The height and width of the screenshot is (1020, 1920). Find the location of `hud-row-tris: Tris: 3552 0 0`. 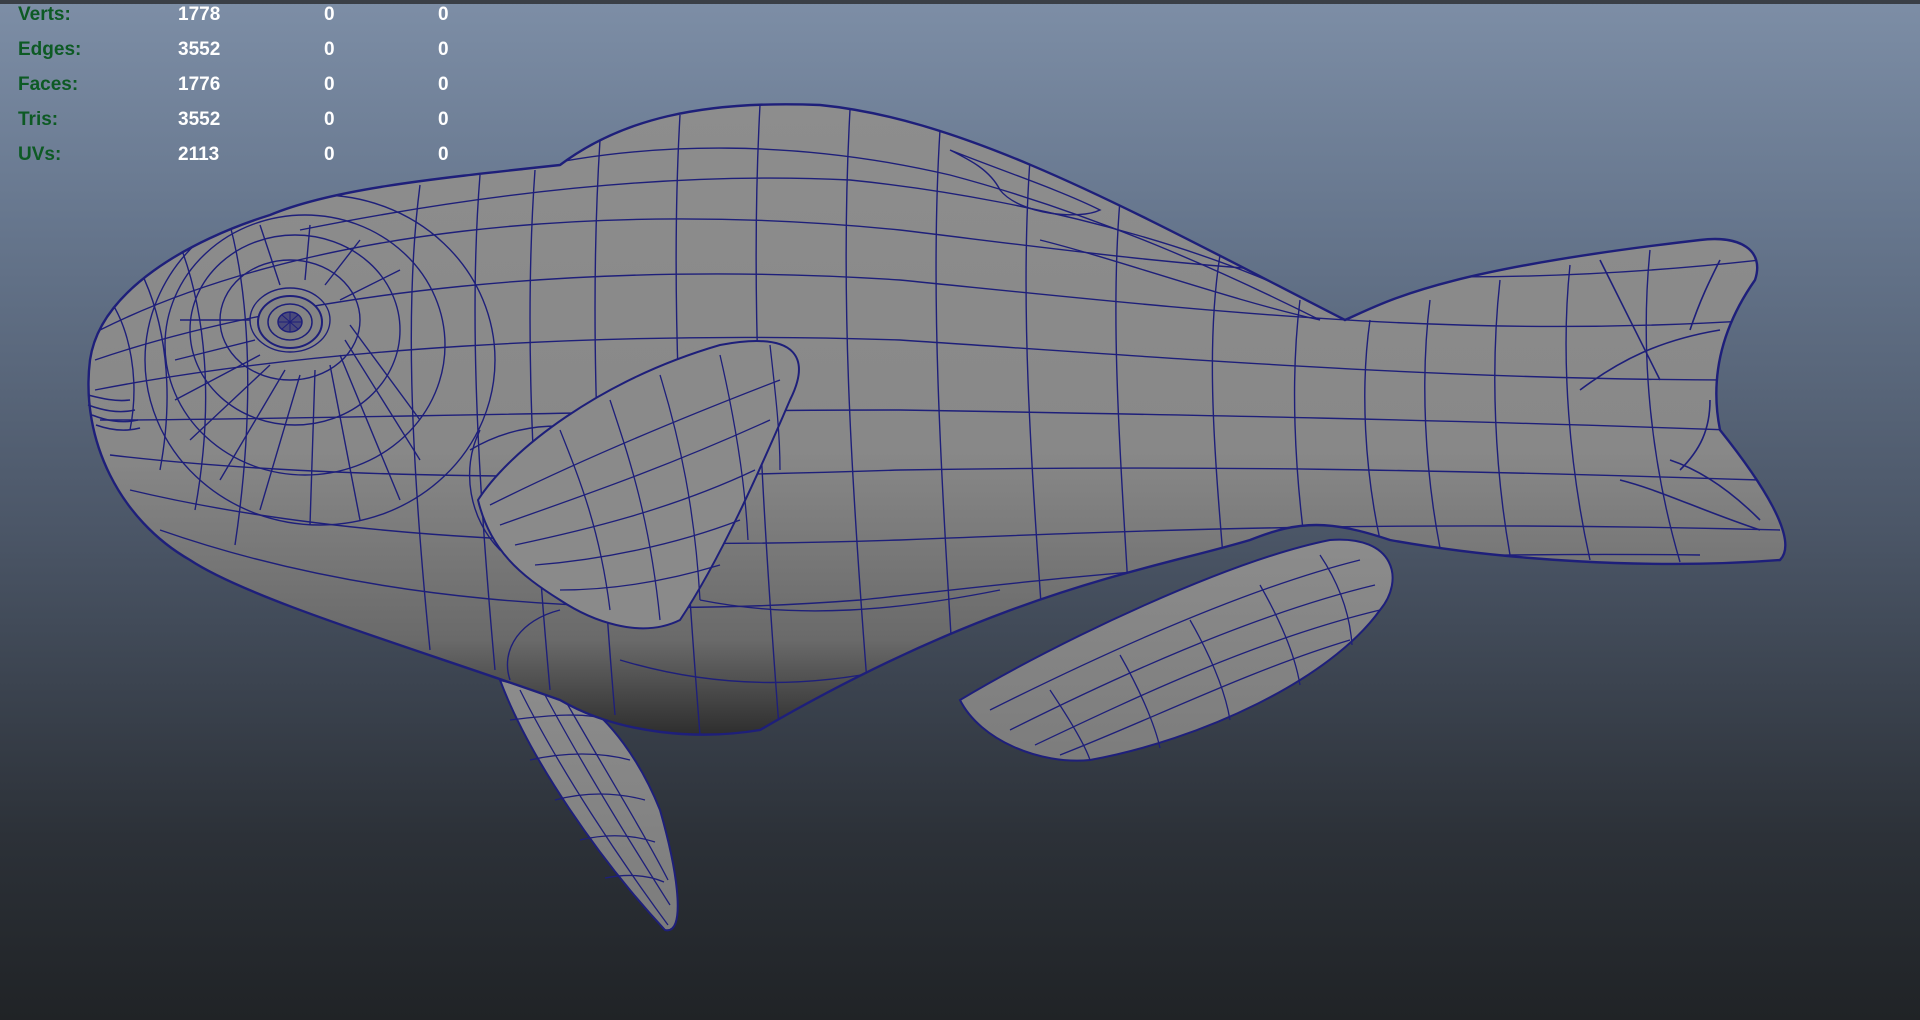

hud-row-tris: Tris: 3552 0 0 is located at coordinates (240, 120).